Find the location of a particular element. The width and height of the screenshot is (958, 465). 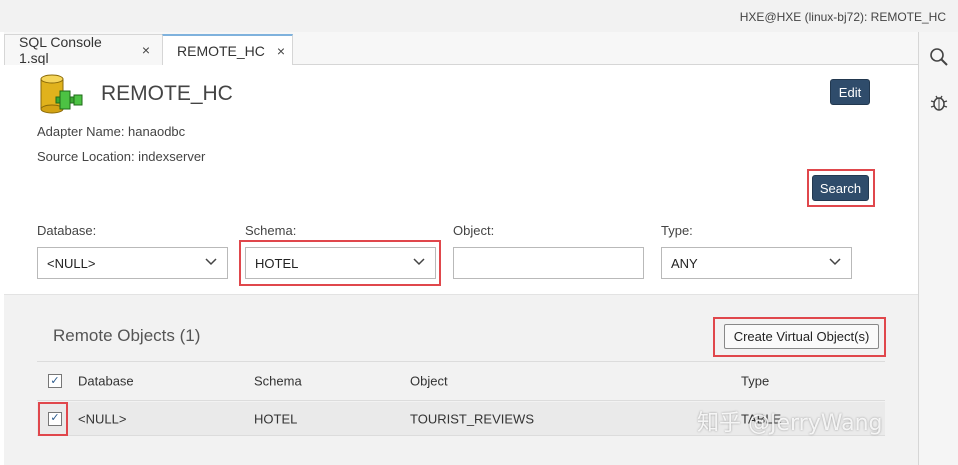

database-select: <NULL> is located at coordinates (132, 263).